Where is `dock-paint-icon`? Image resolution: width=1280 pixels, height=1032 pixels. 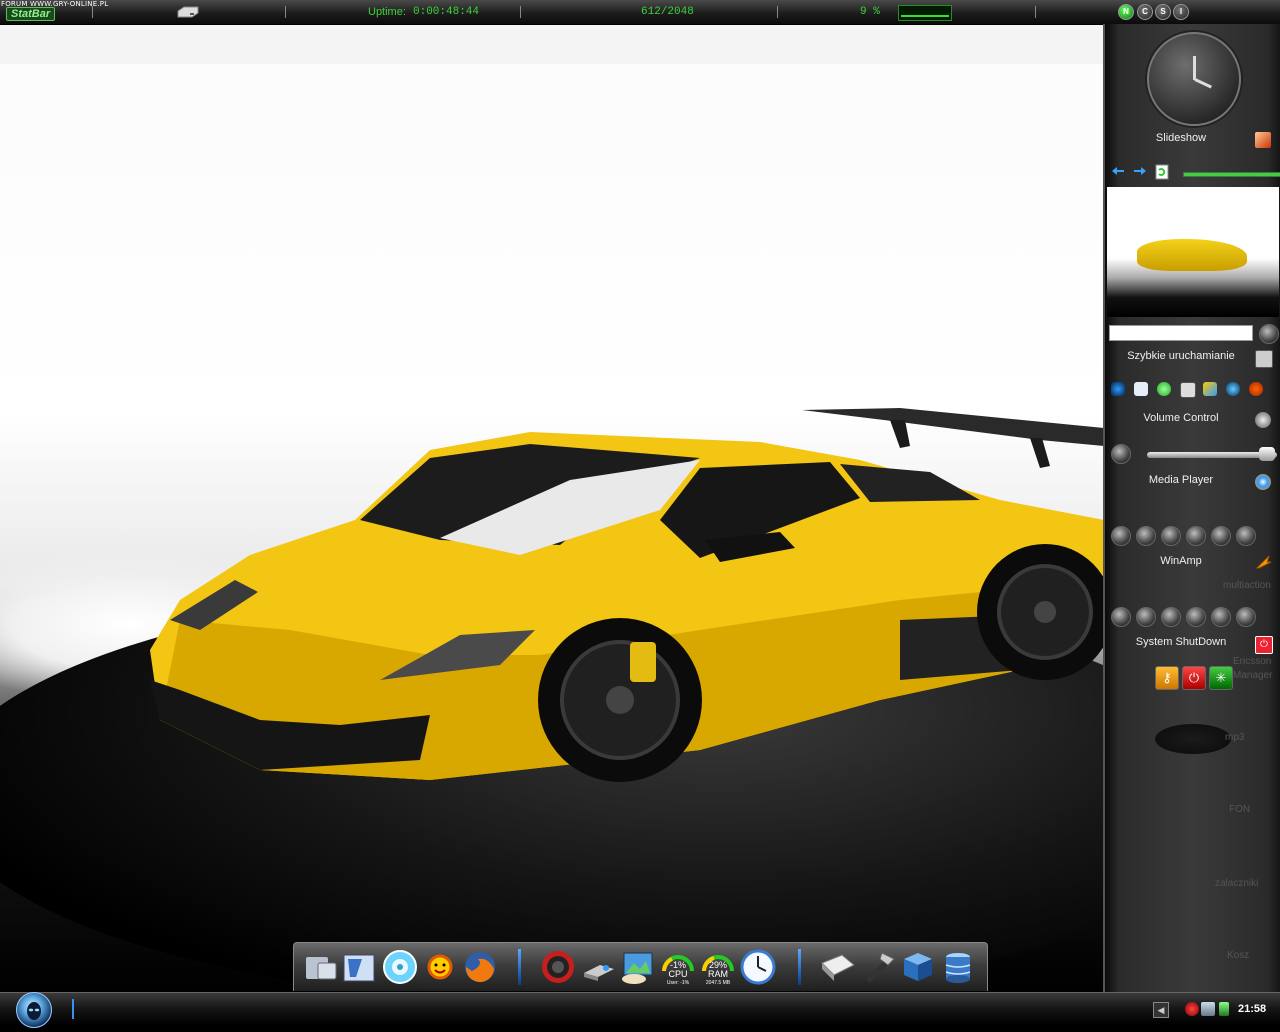
dock-paint-icon is located at coordinates (638, 967).